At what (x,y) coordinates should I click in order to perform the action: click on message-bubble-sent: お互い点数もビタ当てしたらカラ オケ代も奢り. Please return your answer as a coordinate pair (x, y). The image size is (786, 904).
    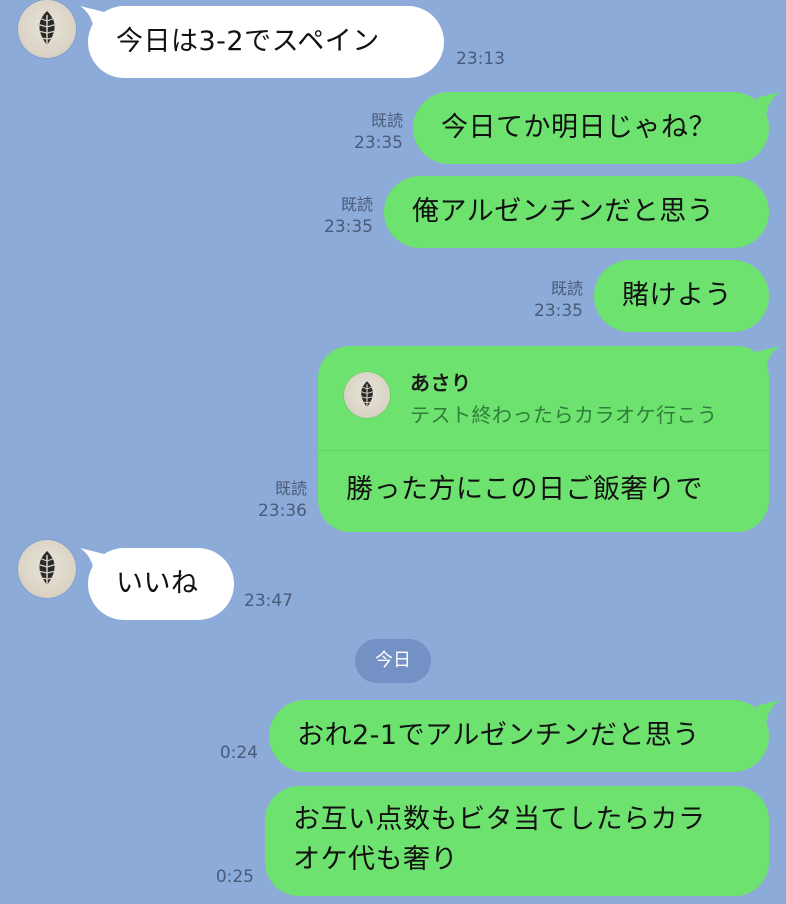
    Looking at the image, I should click on (517, 841).